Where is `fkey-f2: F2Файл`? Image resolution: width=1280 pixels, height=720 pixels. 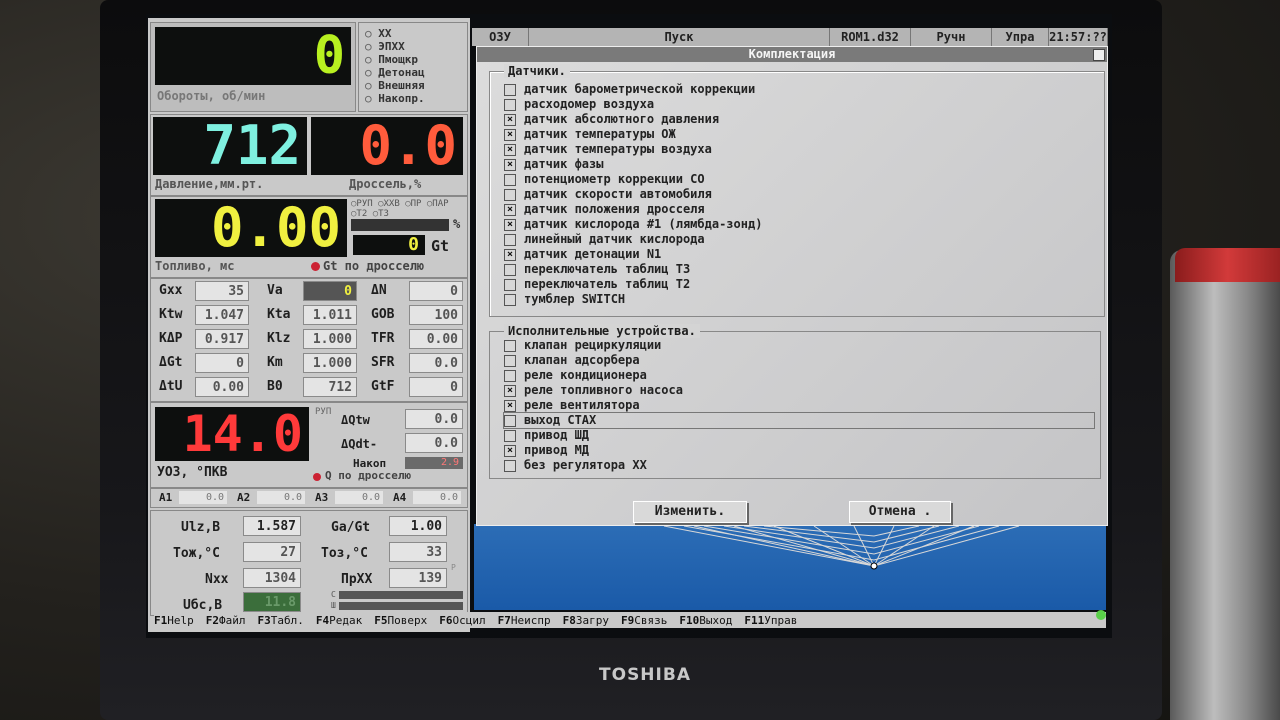
fkey-f2: F2Файл is located at coordinates (226, 620).